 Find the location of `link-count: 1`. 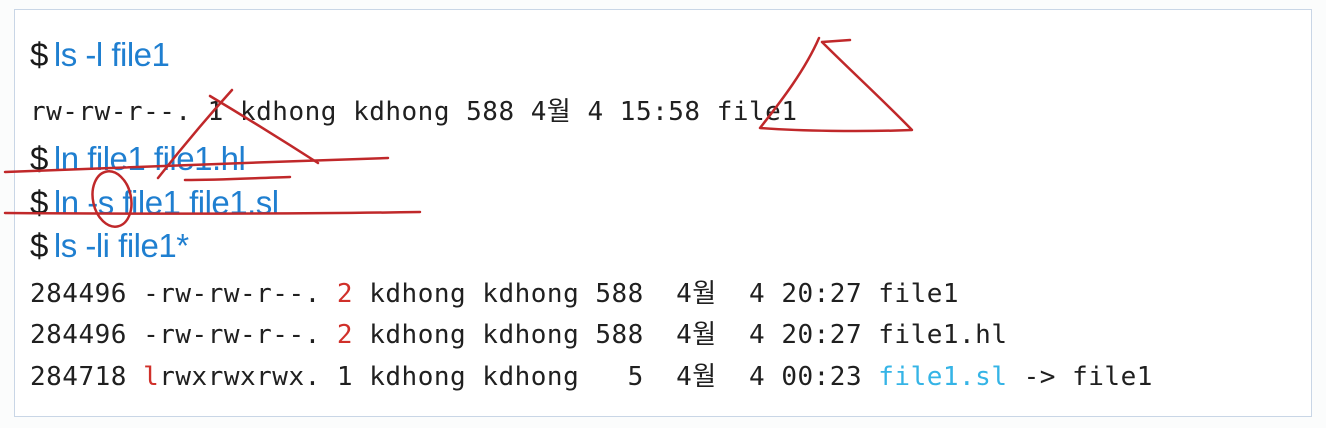

link-count: 1 is located at coordinates (345, 377).